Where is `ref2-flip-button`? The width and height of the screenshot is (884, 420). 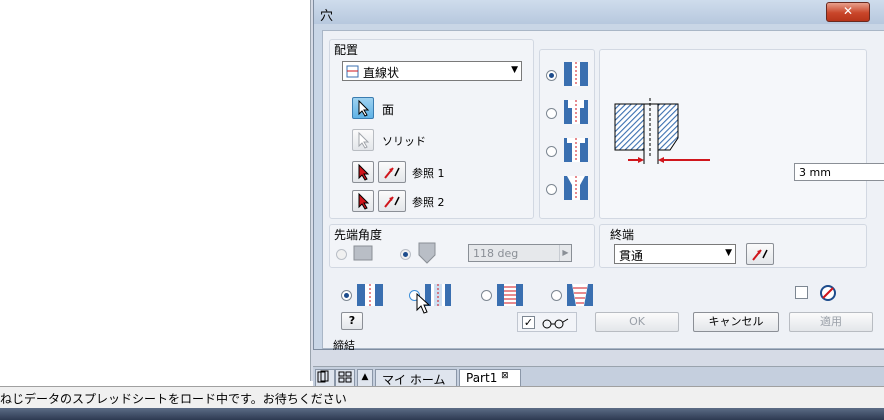 ref2-flip-button is located at coordinates (392, 201).